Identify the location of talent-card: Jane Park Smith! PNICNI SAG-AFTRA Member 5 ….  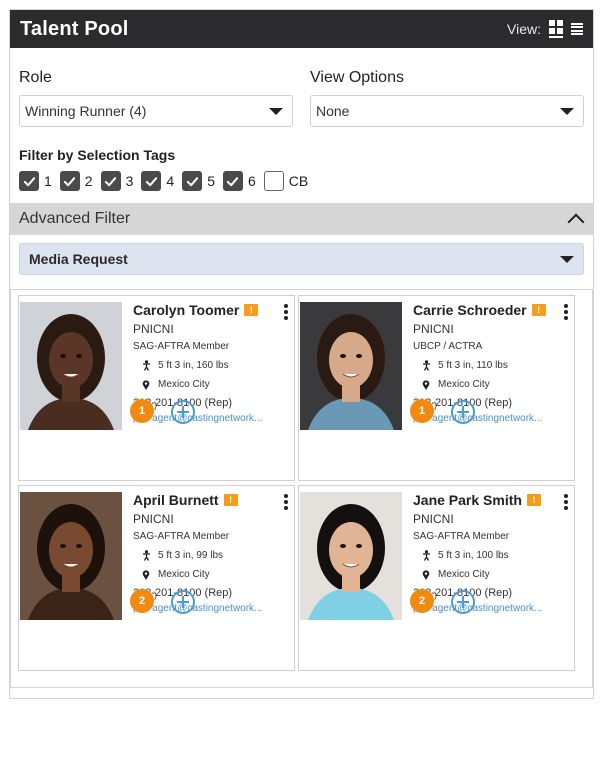
(436, 578).